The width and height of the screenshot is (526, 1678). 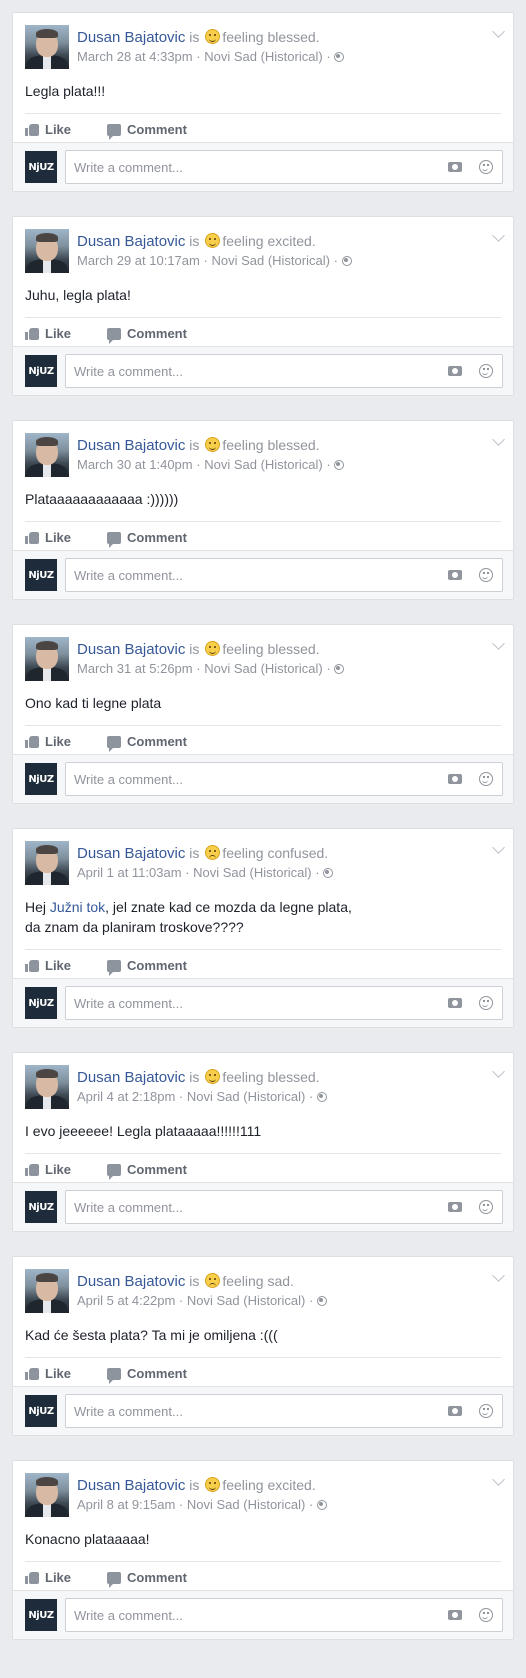 What do you see at coordinates (135, 668) in the screenshot?
I see `post-timestamp-link: March 31 at 5:26pm` at bounding box center [135, 668].